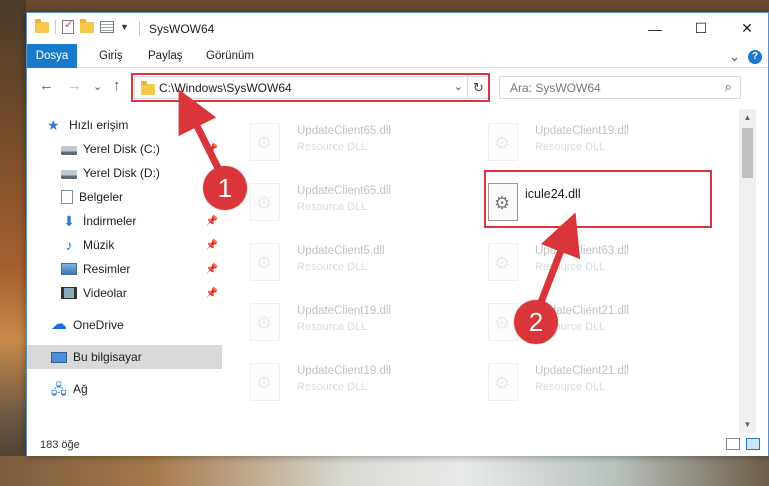  I want to click on file-name: UpdateClient5.dll, so click(341, 251).